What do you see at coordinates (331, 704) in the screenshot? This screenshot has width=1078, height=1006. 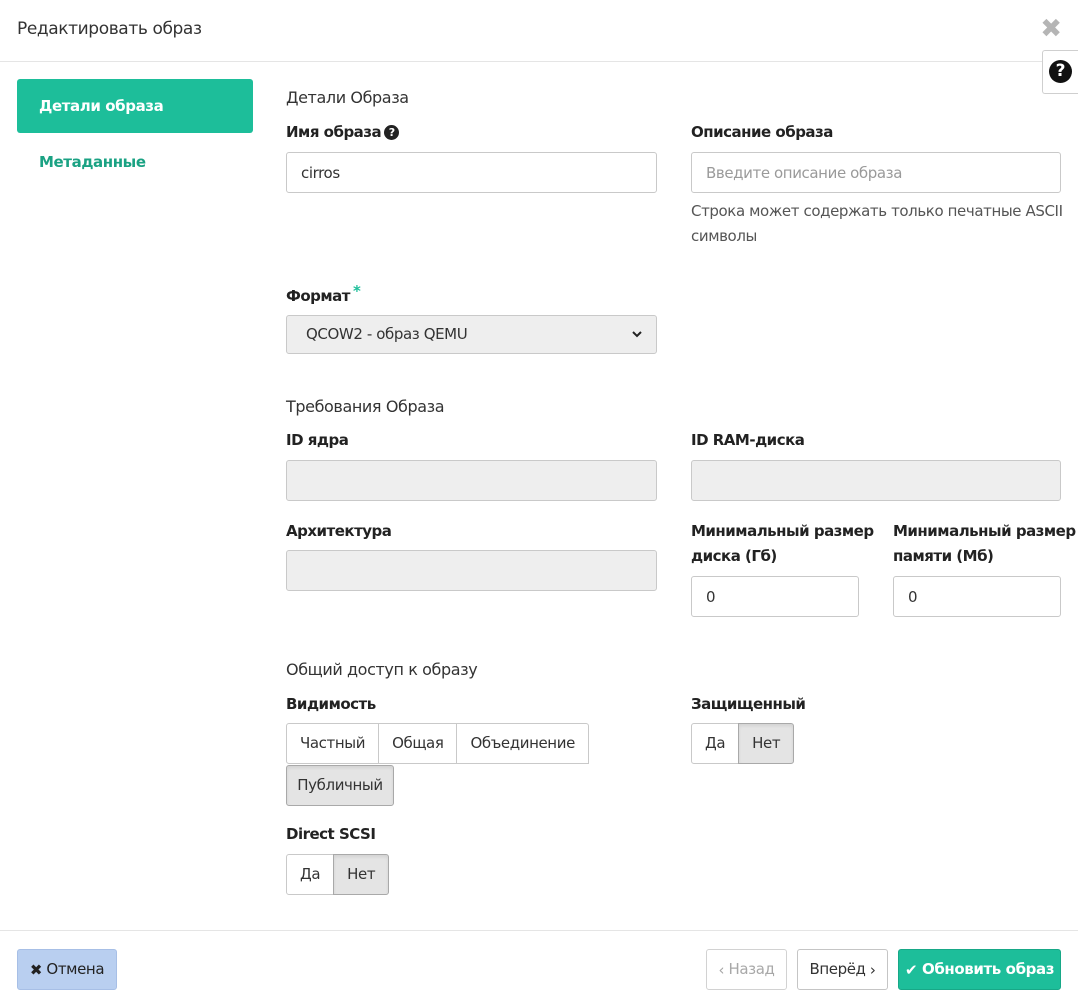 I see `visibility-label: Видимость` at bounding box center [331, 704].